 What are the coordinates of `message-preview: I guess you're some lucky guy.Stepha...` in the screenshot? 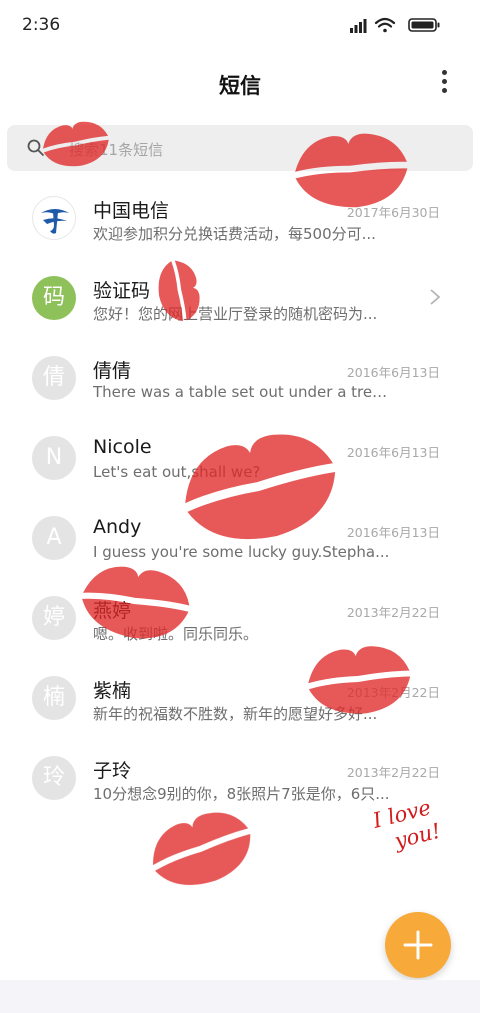 It's located at (241, 552).